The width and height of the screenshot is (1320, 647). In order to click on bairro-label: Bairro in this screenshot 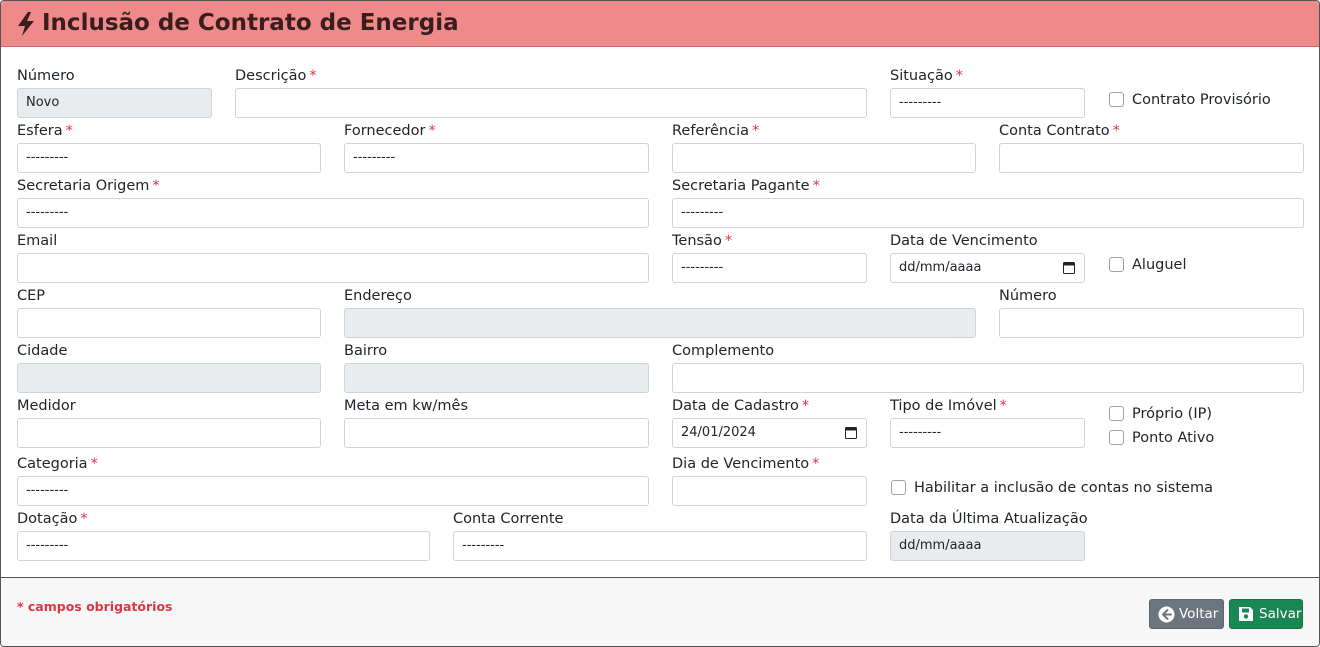, I will do `click(366, 351)`.